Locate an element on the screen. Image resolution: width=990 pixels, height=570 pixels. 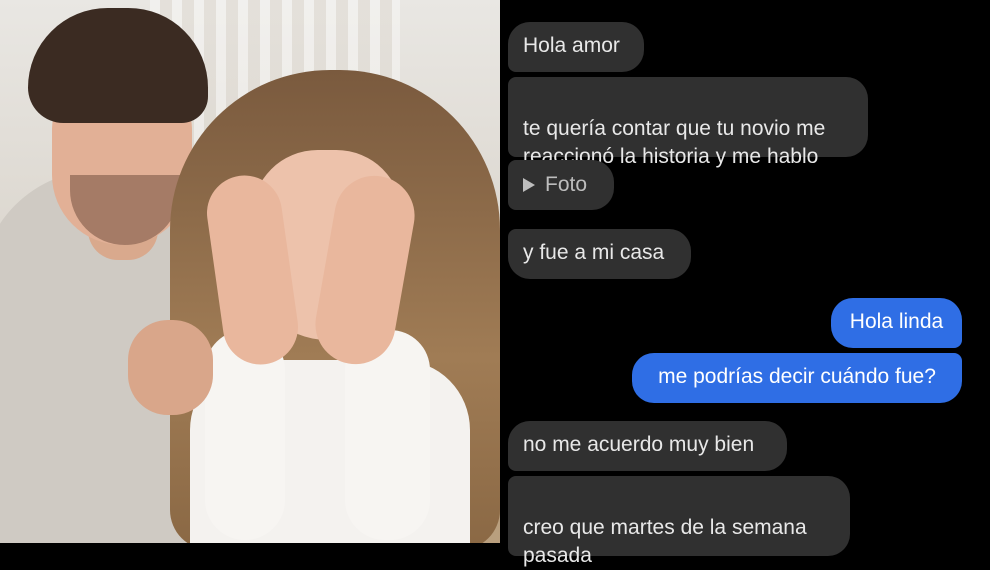
message-bubble-incoming: creo que martes de la semana pasada is located at coordinates (679, 521).